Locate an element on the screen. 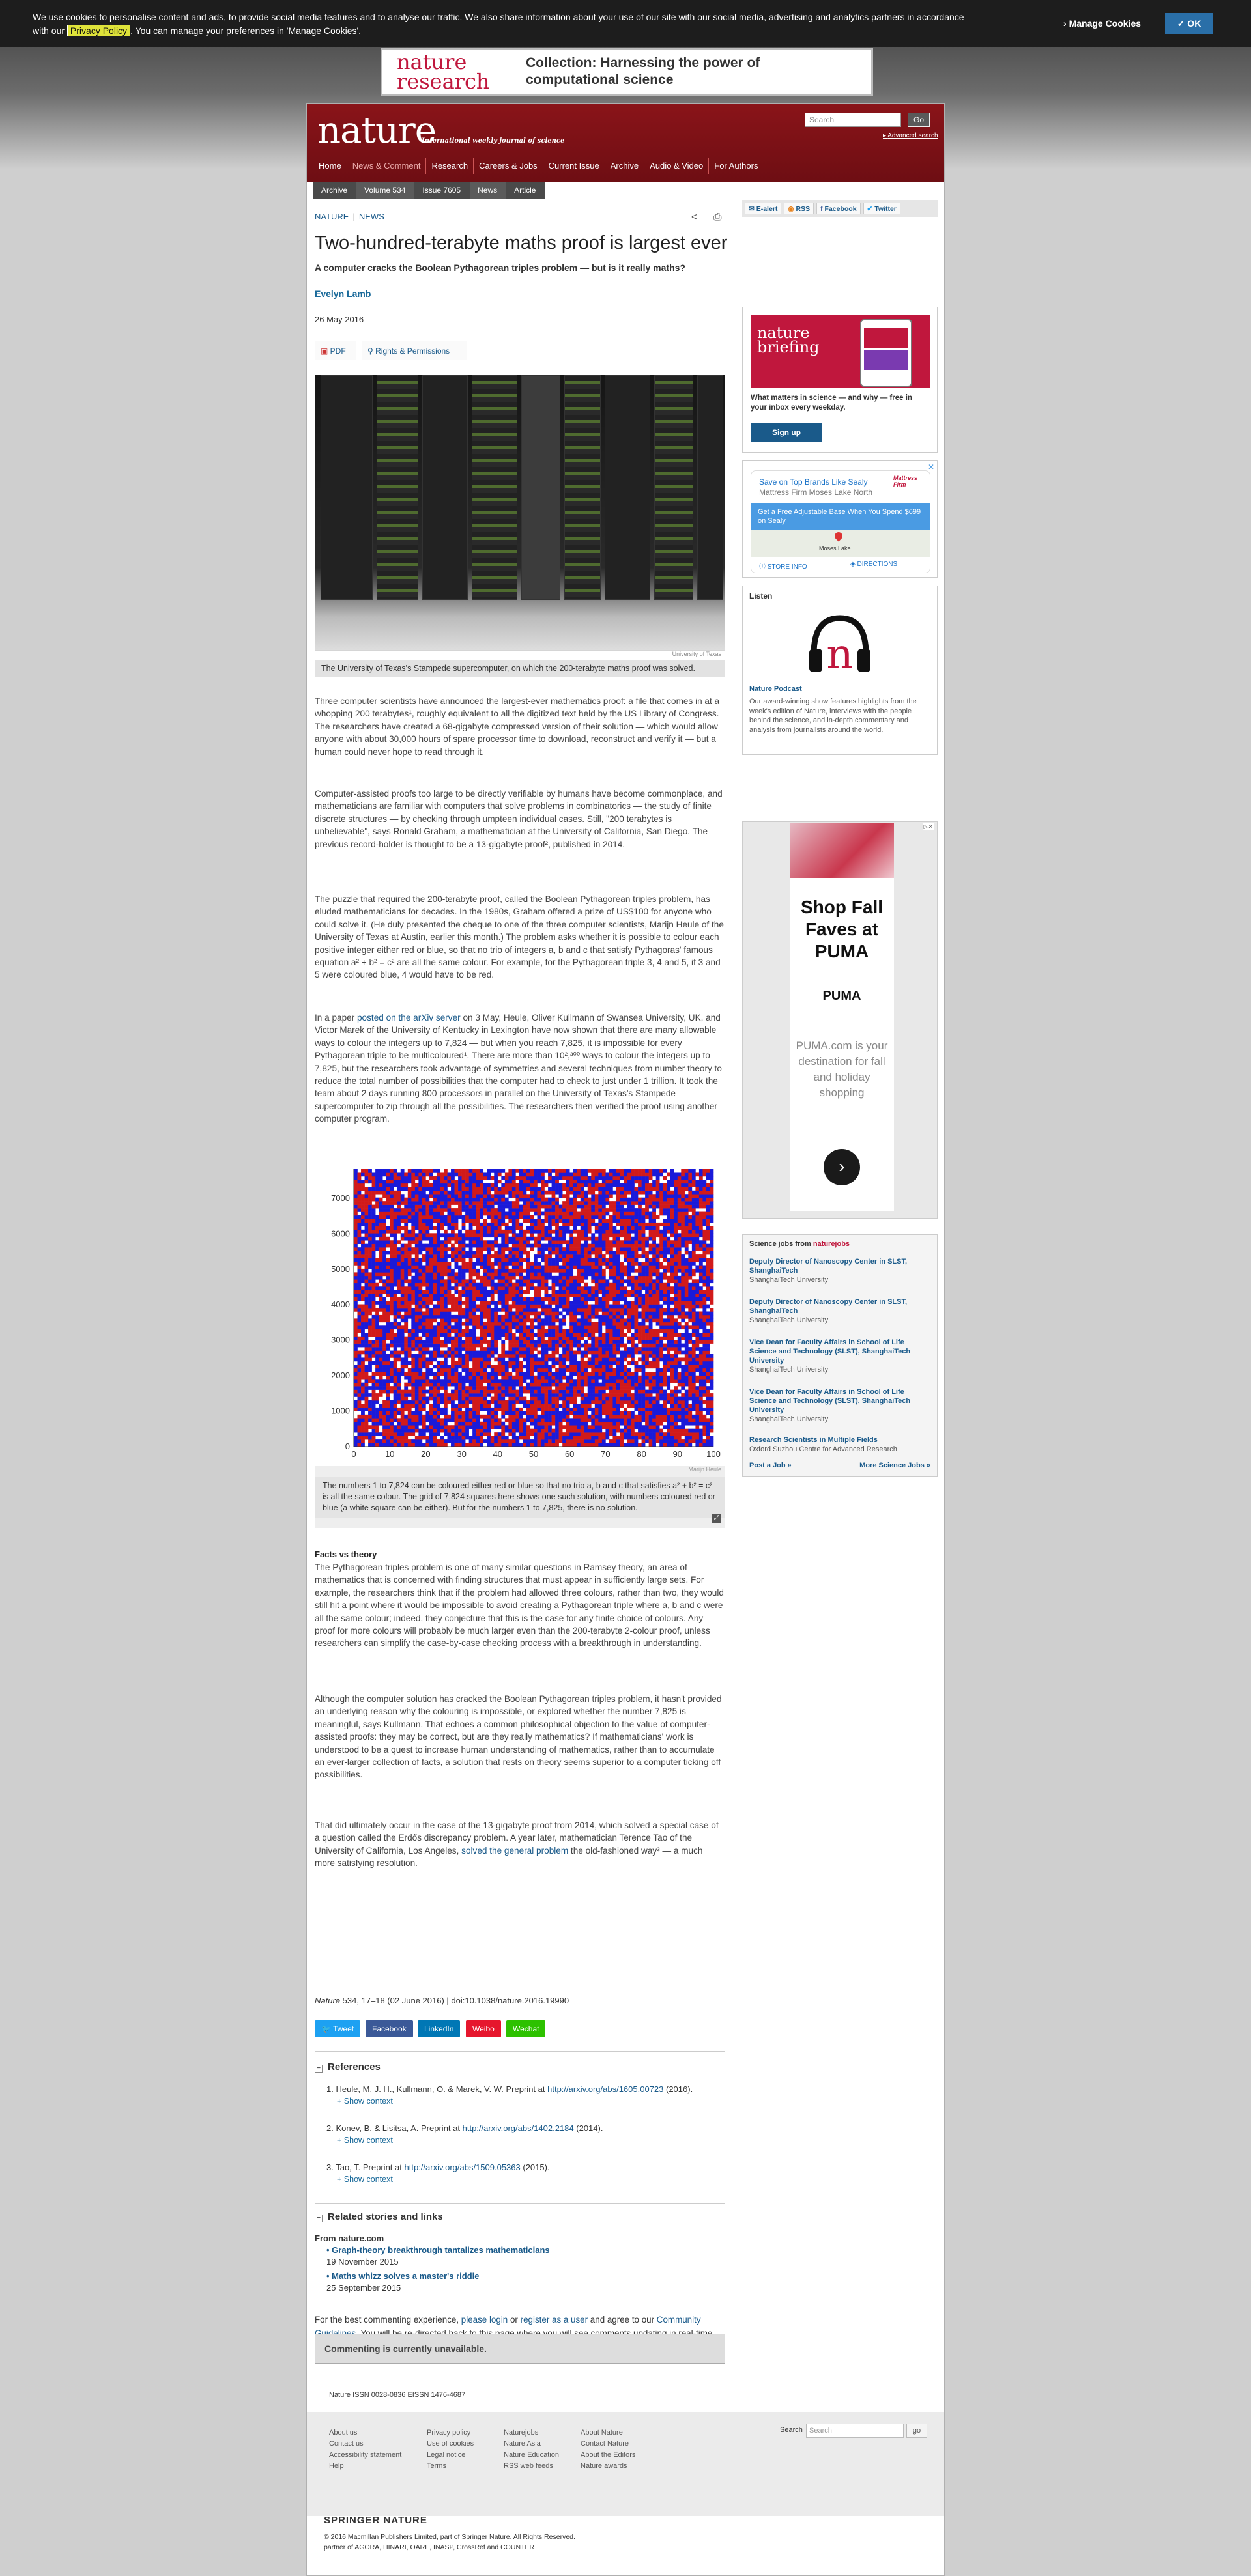 The height and width of the screenshot is (2576, 1251). nav-home: Home is located at coordinates (330, 166).